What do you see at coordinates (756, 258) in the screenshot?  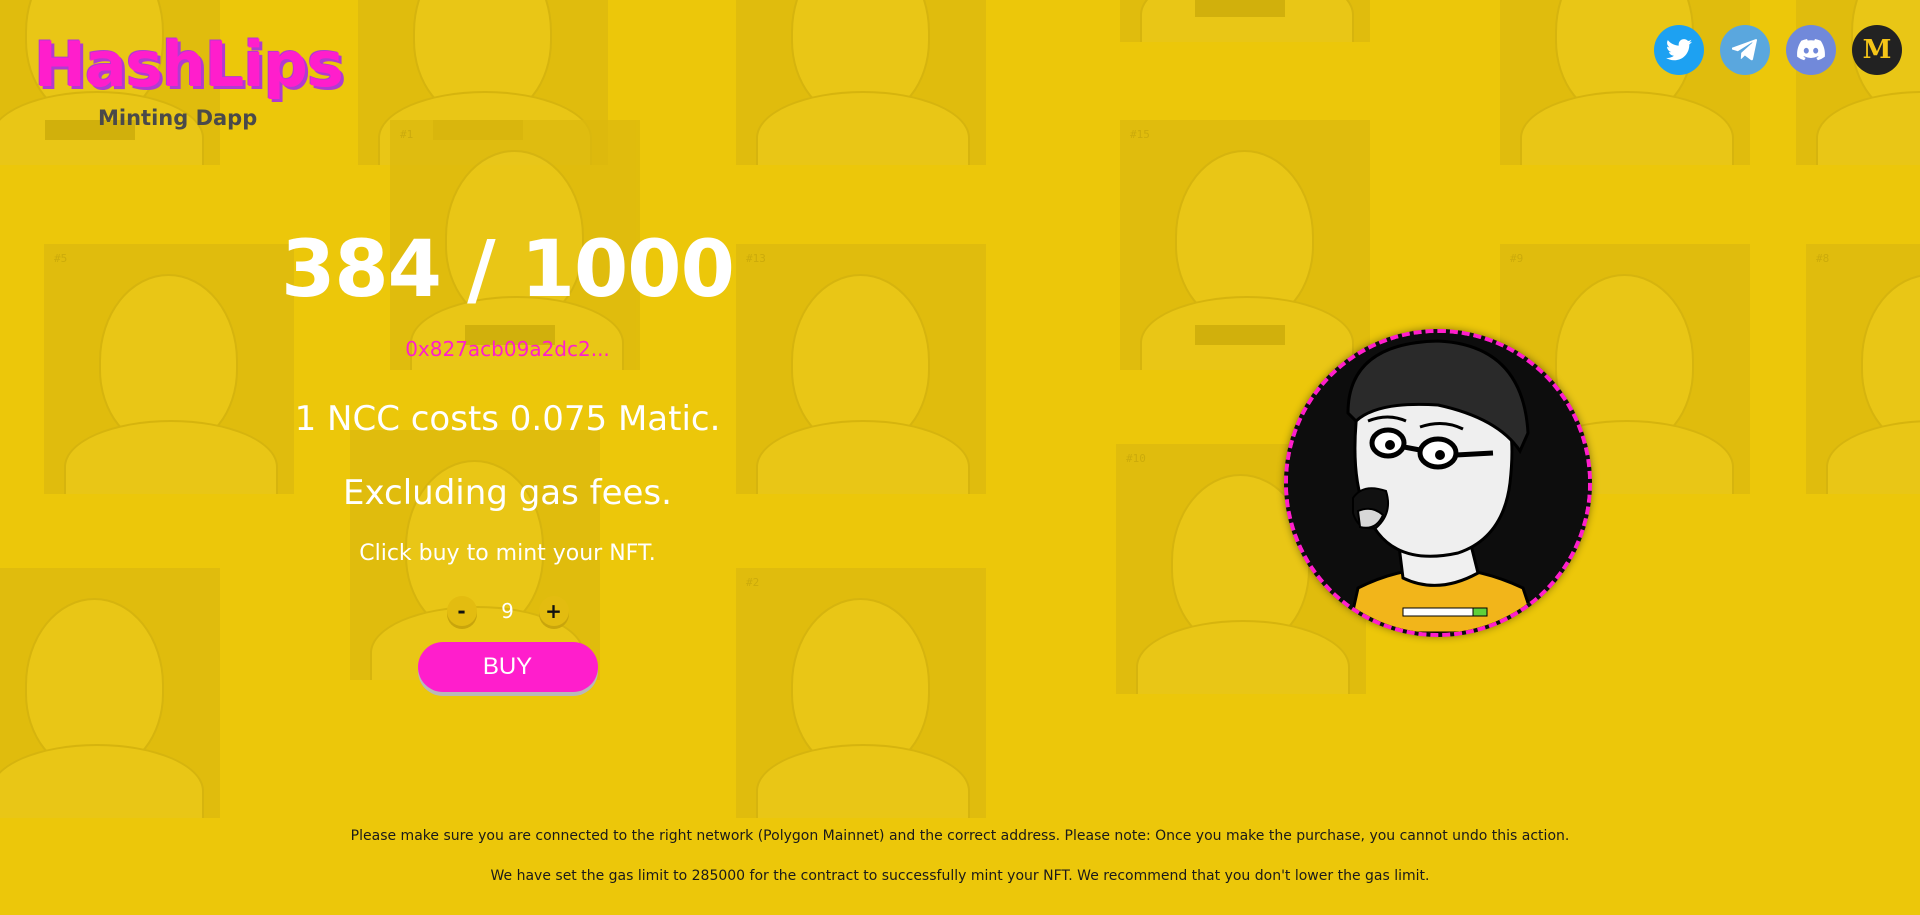 I see `tile-number: #13` at bounding box center [756, 258].